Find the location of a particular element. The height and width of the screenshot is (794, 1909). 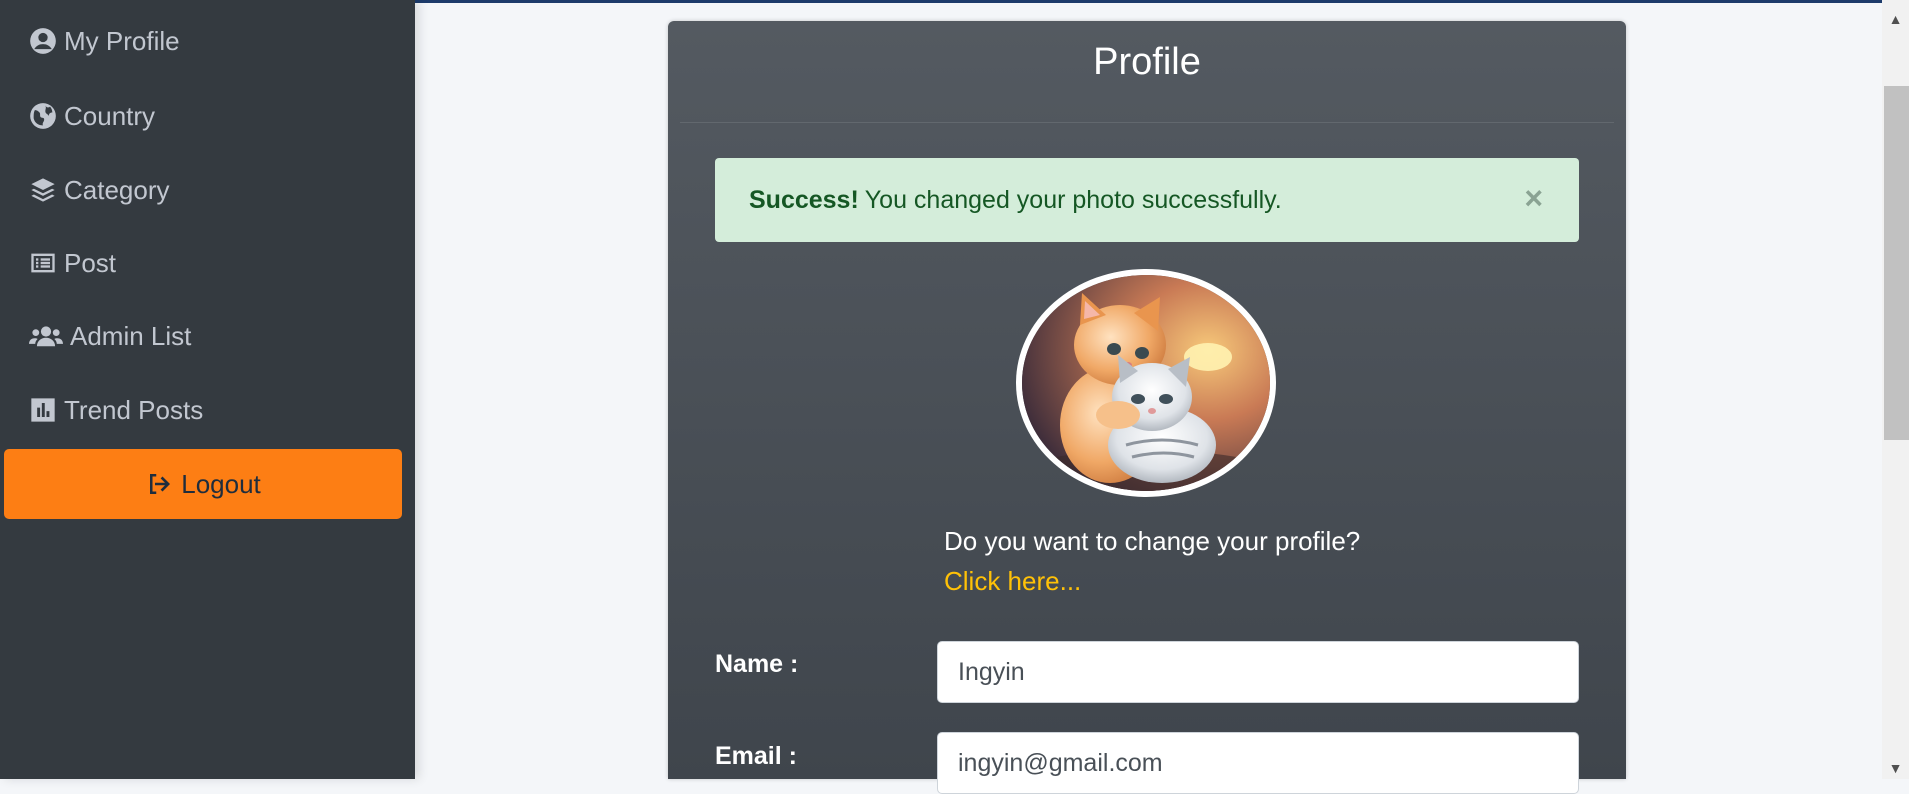

sidebar-item-label: Post is located at coordinates (90, 262).